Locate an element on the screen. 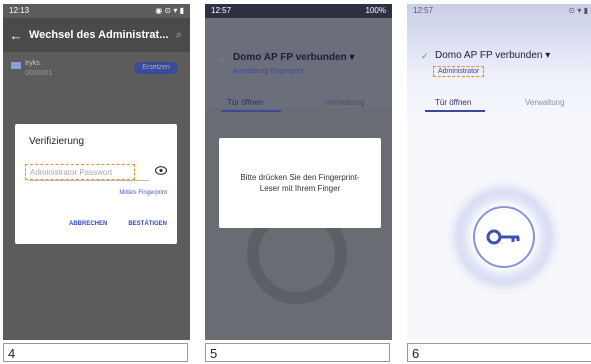 This screenshot has height=364, width=591. status-icons: ⊙ ▾ ▮ is located at coordinates (578, 10).